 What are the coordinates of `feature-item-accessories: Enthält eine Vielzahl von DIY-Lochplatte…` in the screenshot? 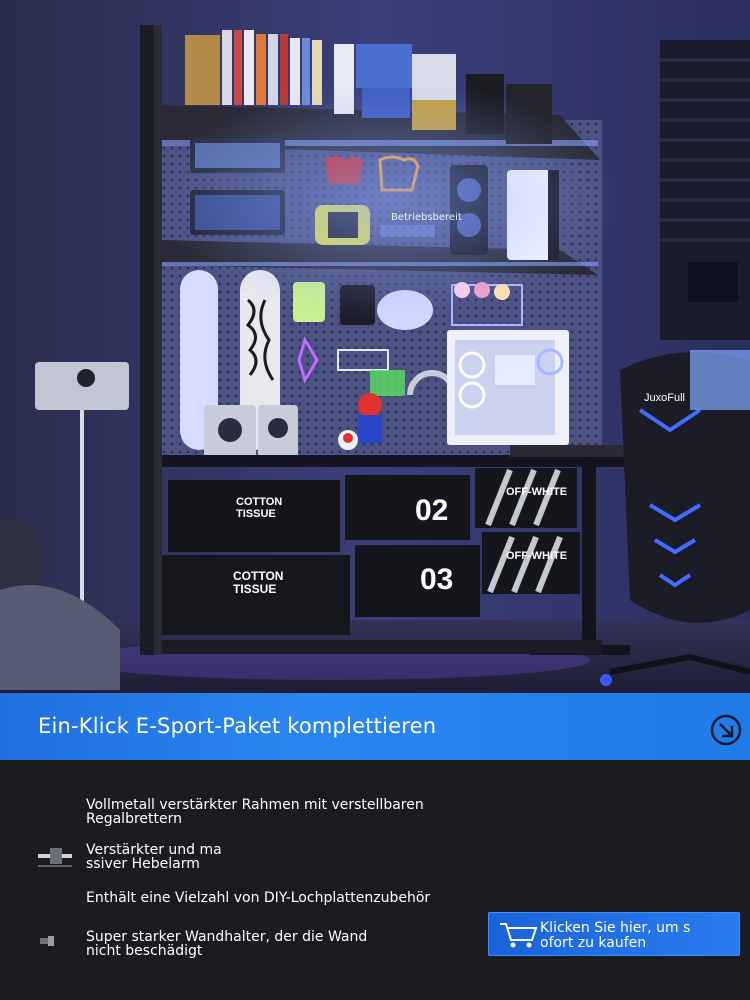 It's located at (258, 898).